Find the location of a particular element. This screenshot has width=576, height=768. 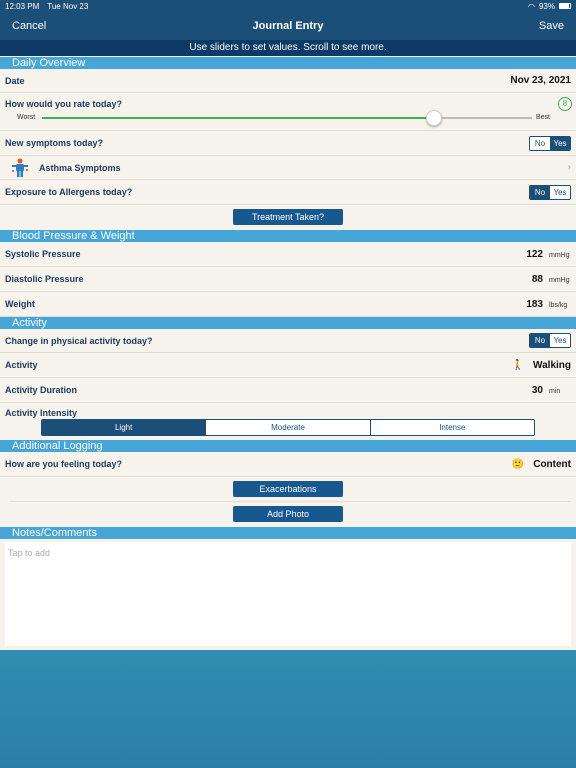

intensity-intense: Intense is located at coordinates (452, 427).